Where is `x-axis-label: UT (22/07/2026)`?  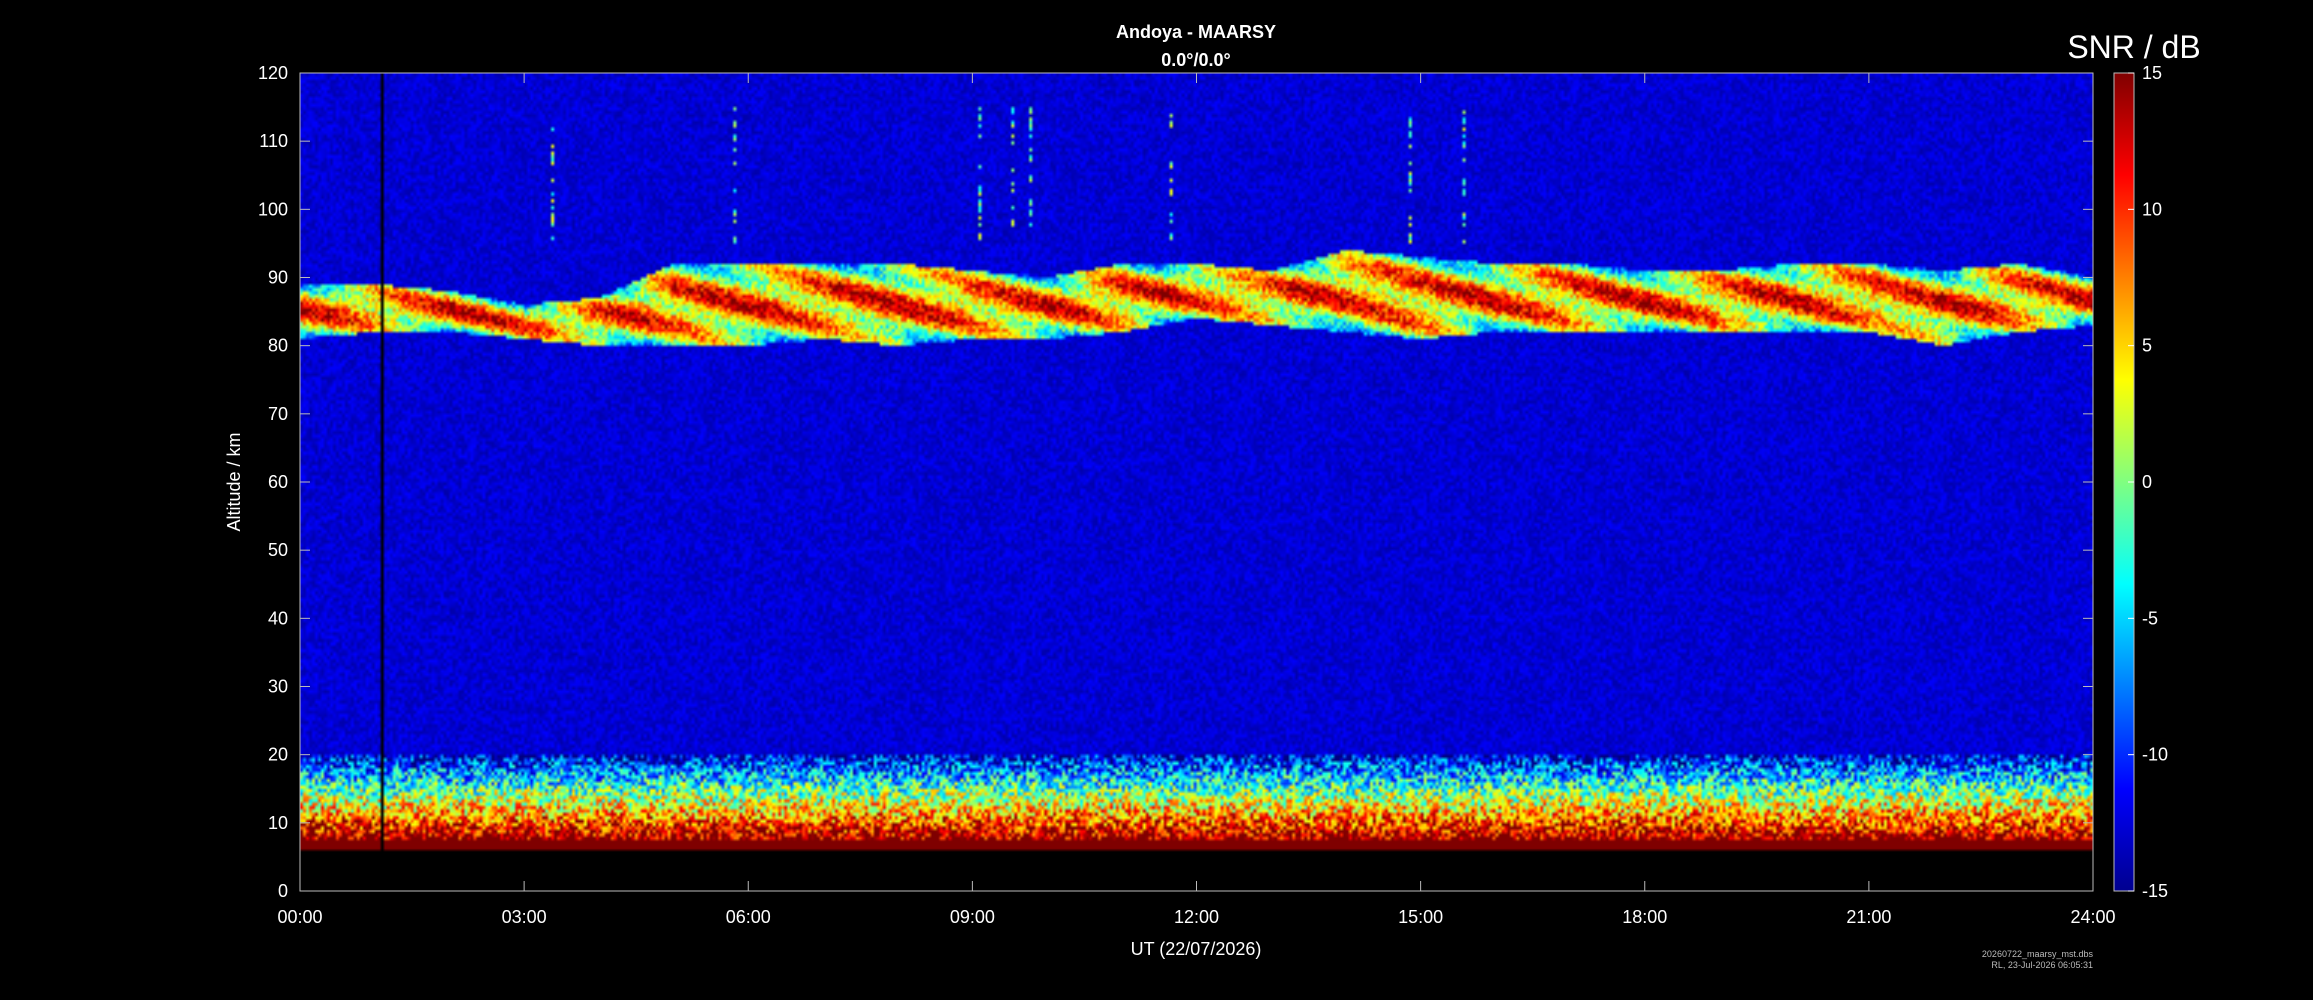 x-axis-label: UT (22/07/2026) is located at coordinates (1196, 949).